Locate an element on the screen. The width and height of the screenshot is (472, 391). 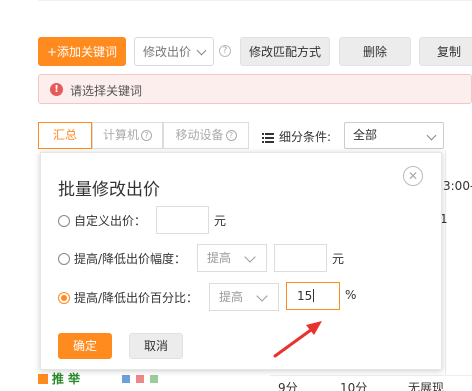
background-row-peek: 推 举 is located at coordinates (98, 378).